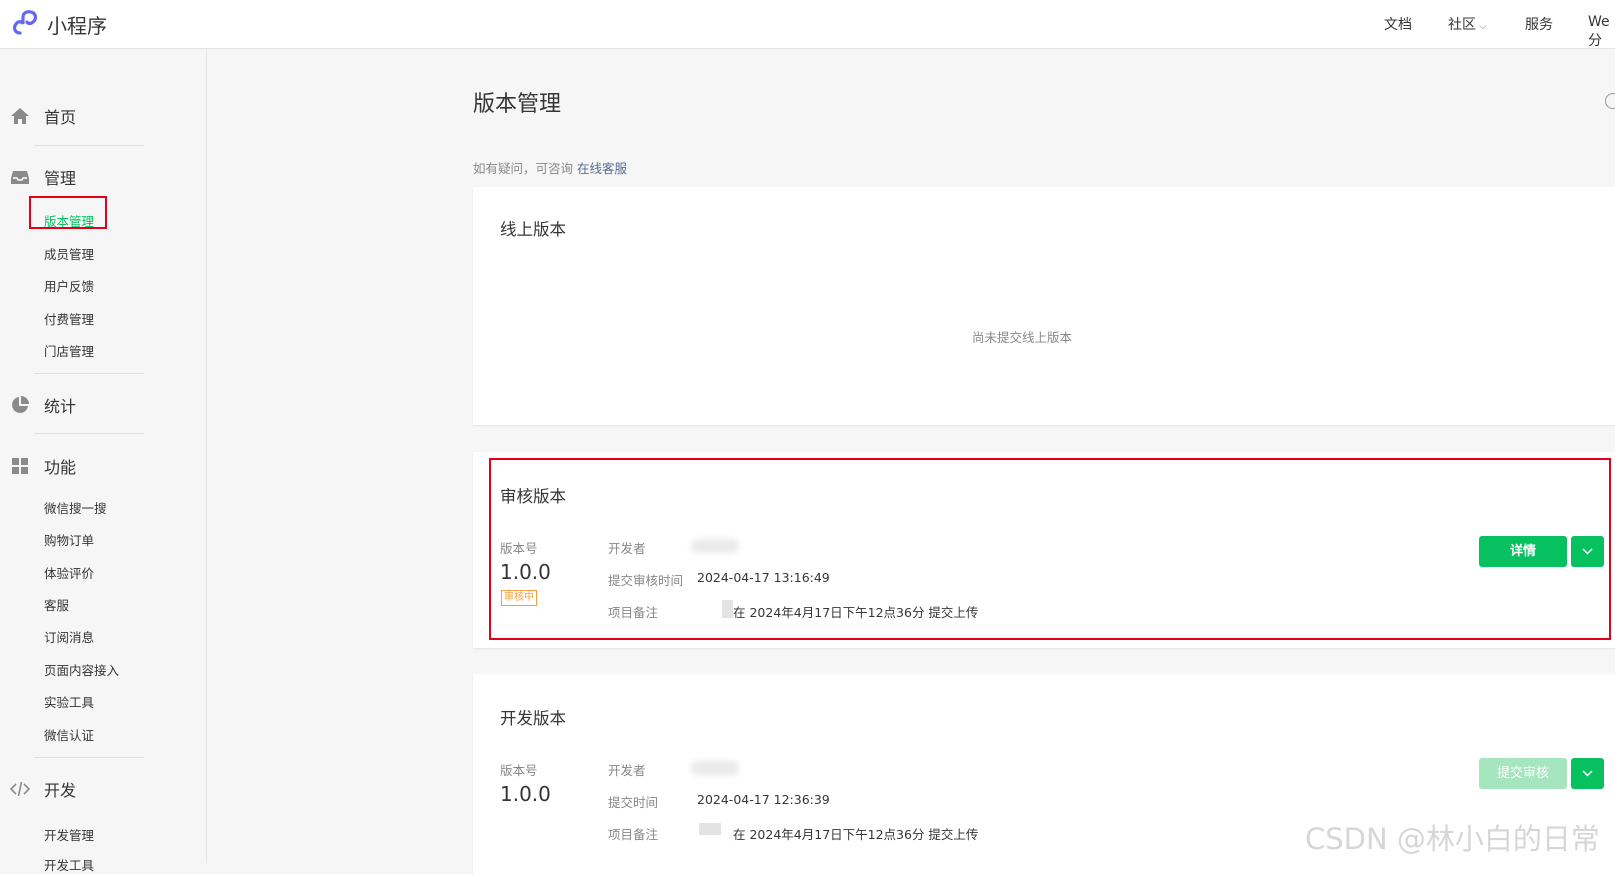 The image size is (1615, 874). Describe the element at coordinates (533, 718) in the screenshot. I see `card-title: 开发版本` at that location.